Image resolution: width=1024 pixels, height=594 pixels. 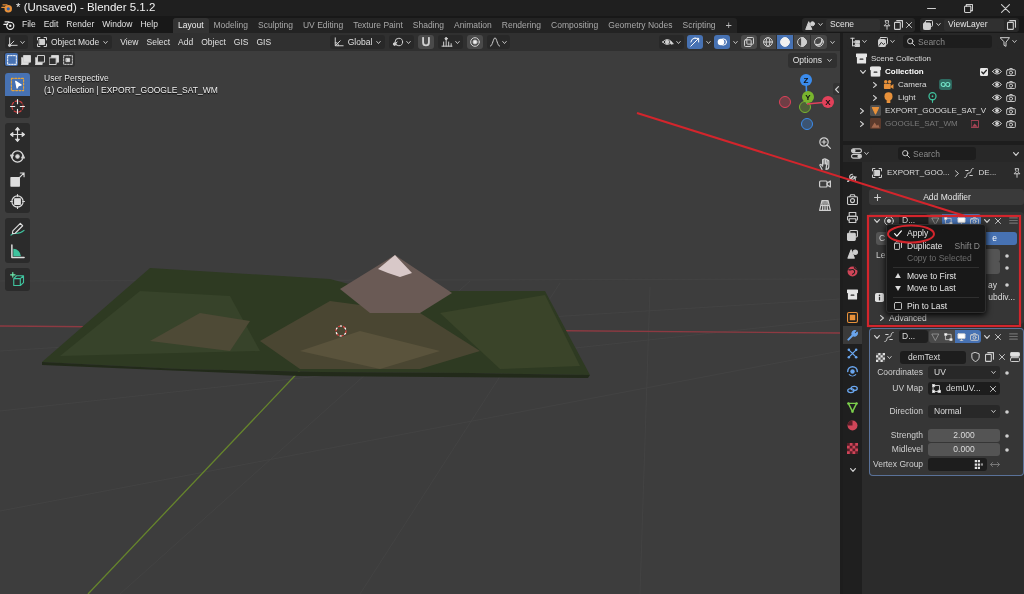 I want to click on pin-icon, so click(x=887, y=24).